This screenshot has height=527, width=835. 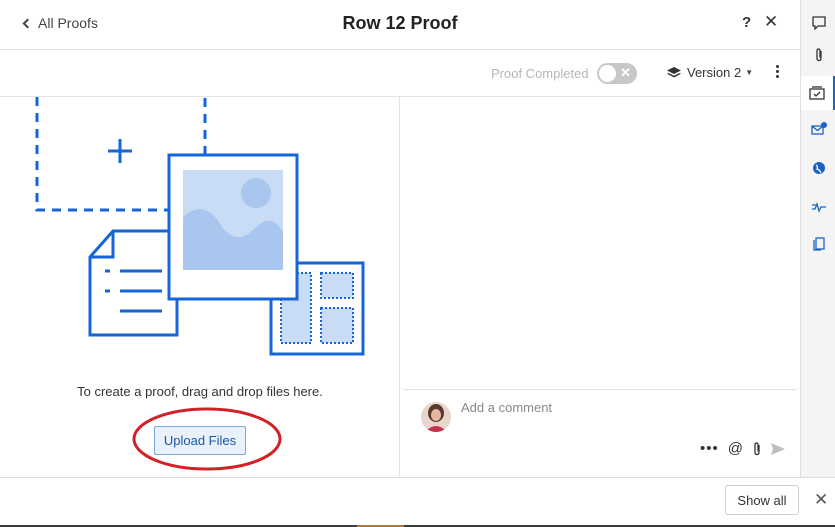 I want to click on rail-documents, so click(x=818, y=244).